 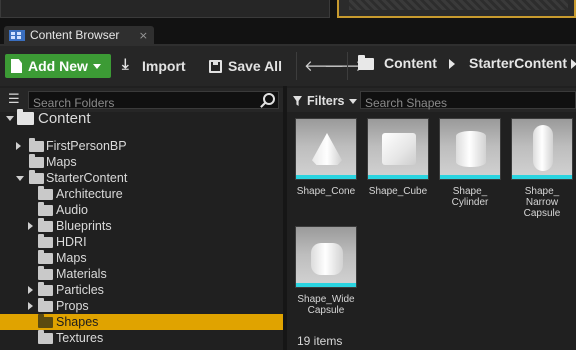 I want to click on add-new-button: Add New, so click(x=58, y=66).